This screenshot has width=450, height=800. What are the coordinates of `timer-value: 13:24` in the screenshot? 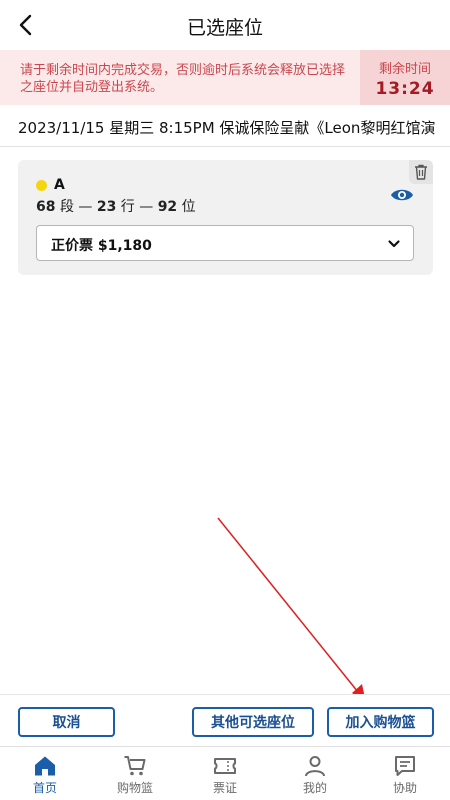 It's located at (405, 89).